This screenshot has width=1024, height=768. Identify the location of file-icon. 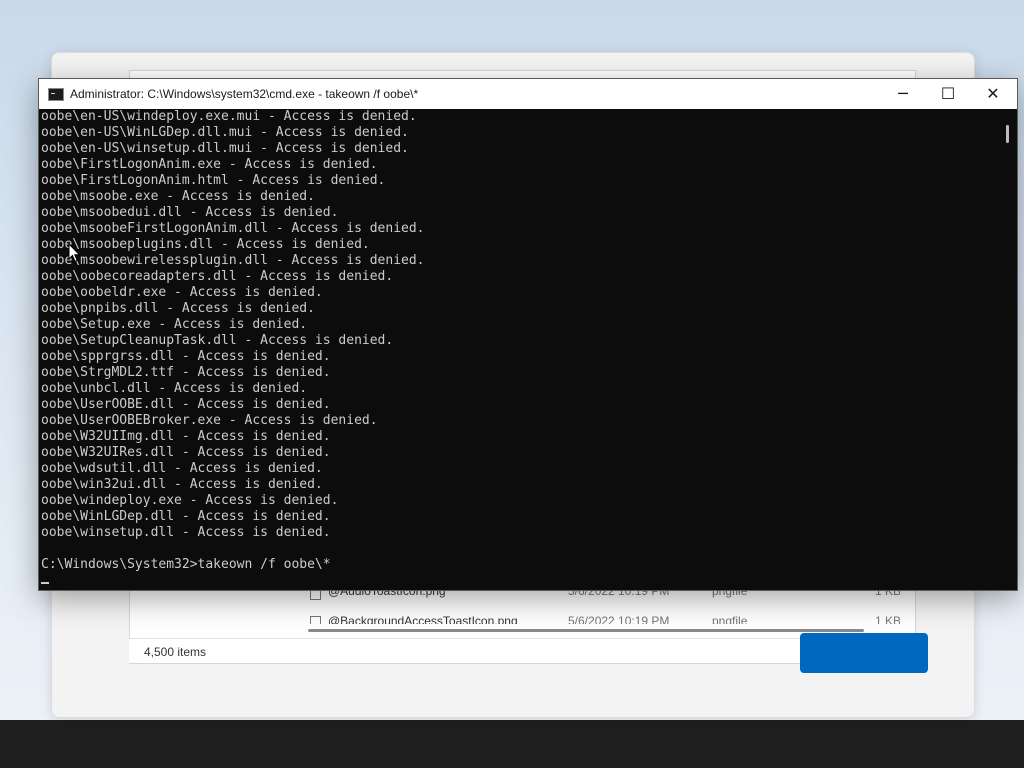
(315, 620).